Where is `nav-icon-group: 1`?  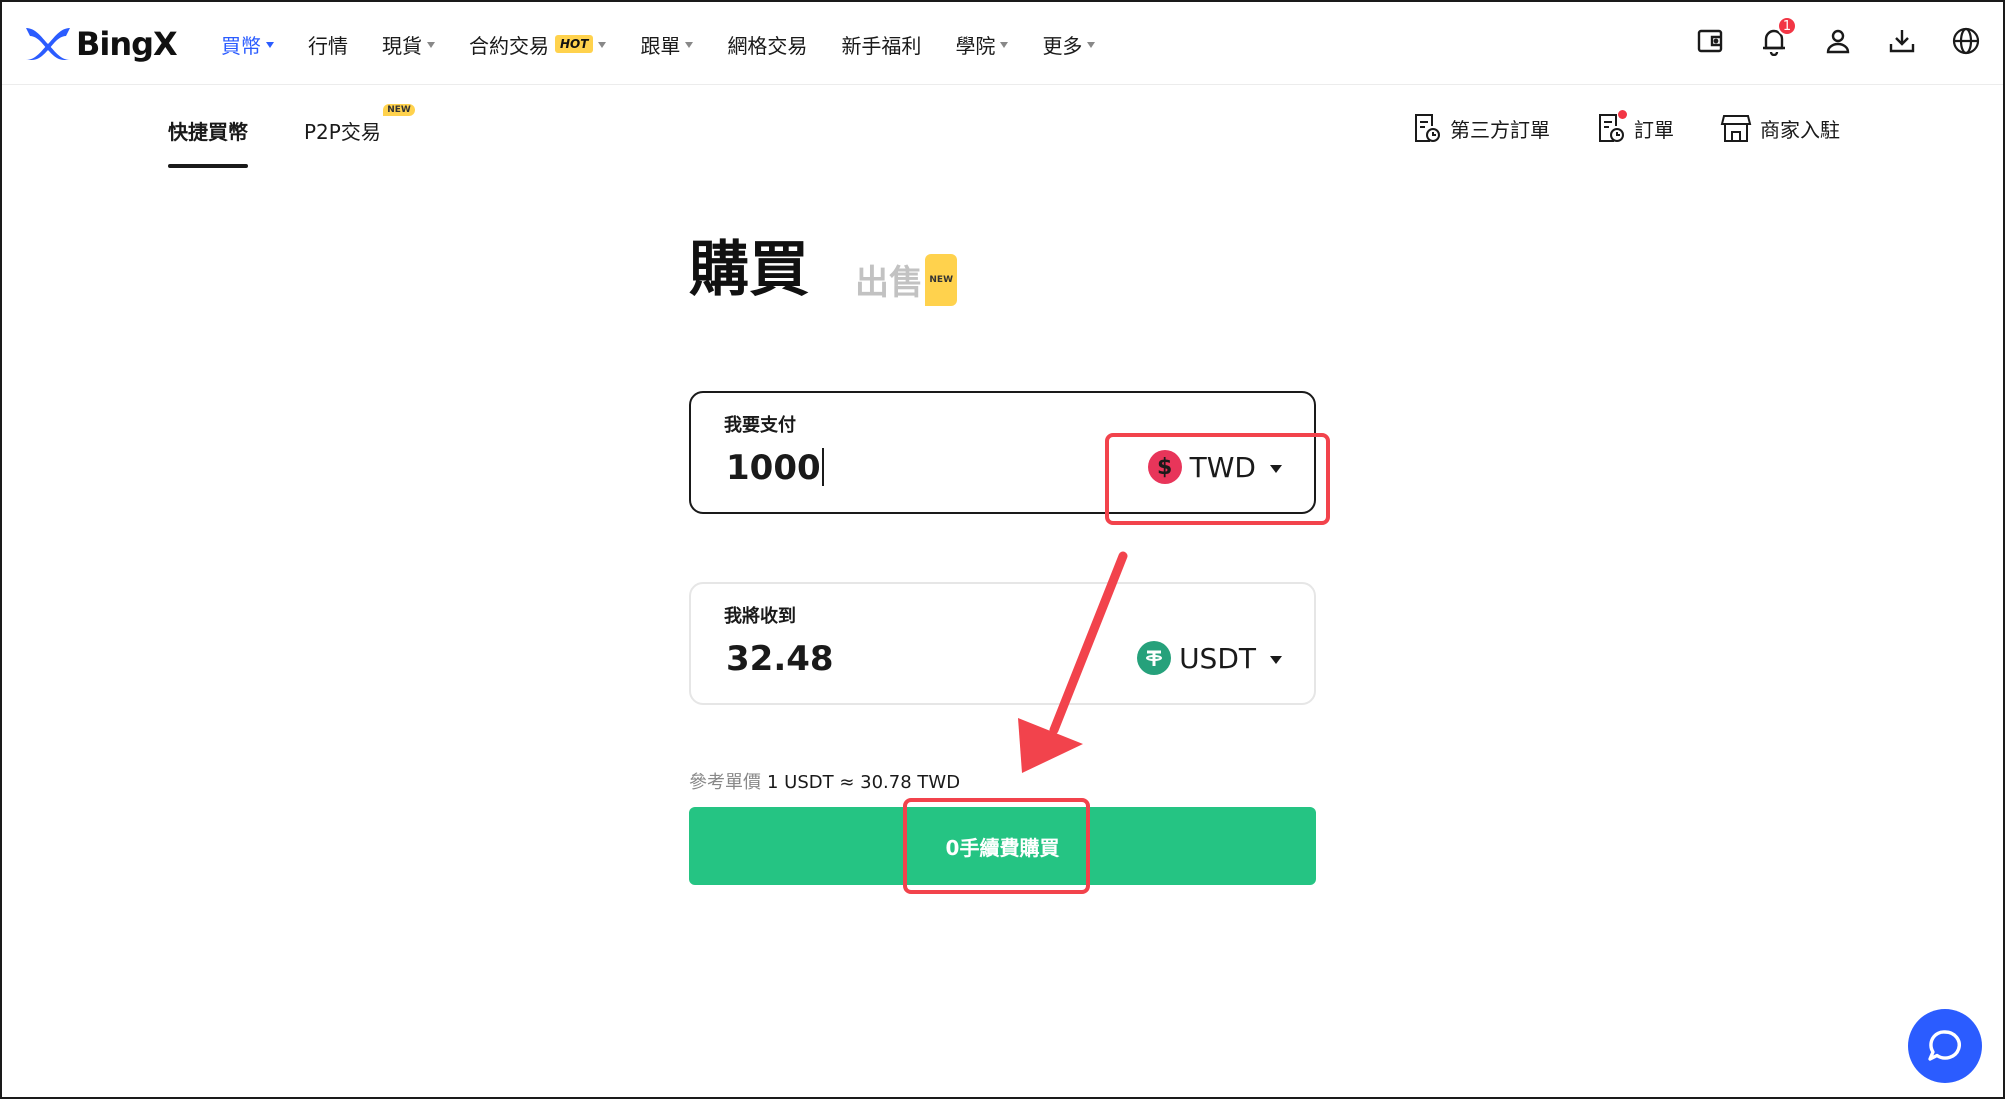
nav-icon-group: 1 is located at coordinates (1823, 37).